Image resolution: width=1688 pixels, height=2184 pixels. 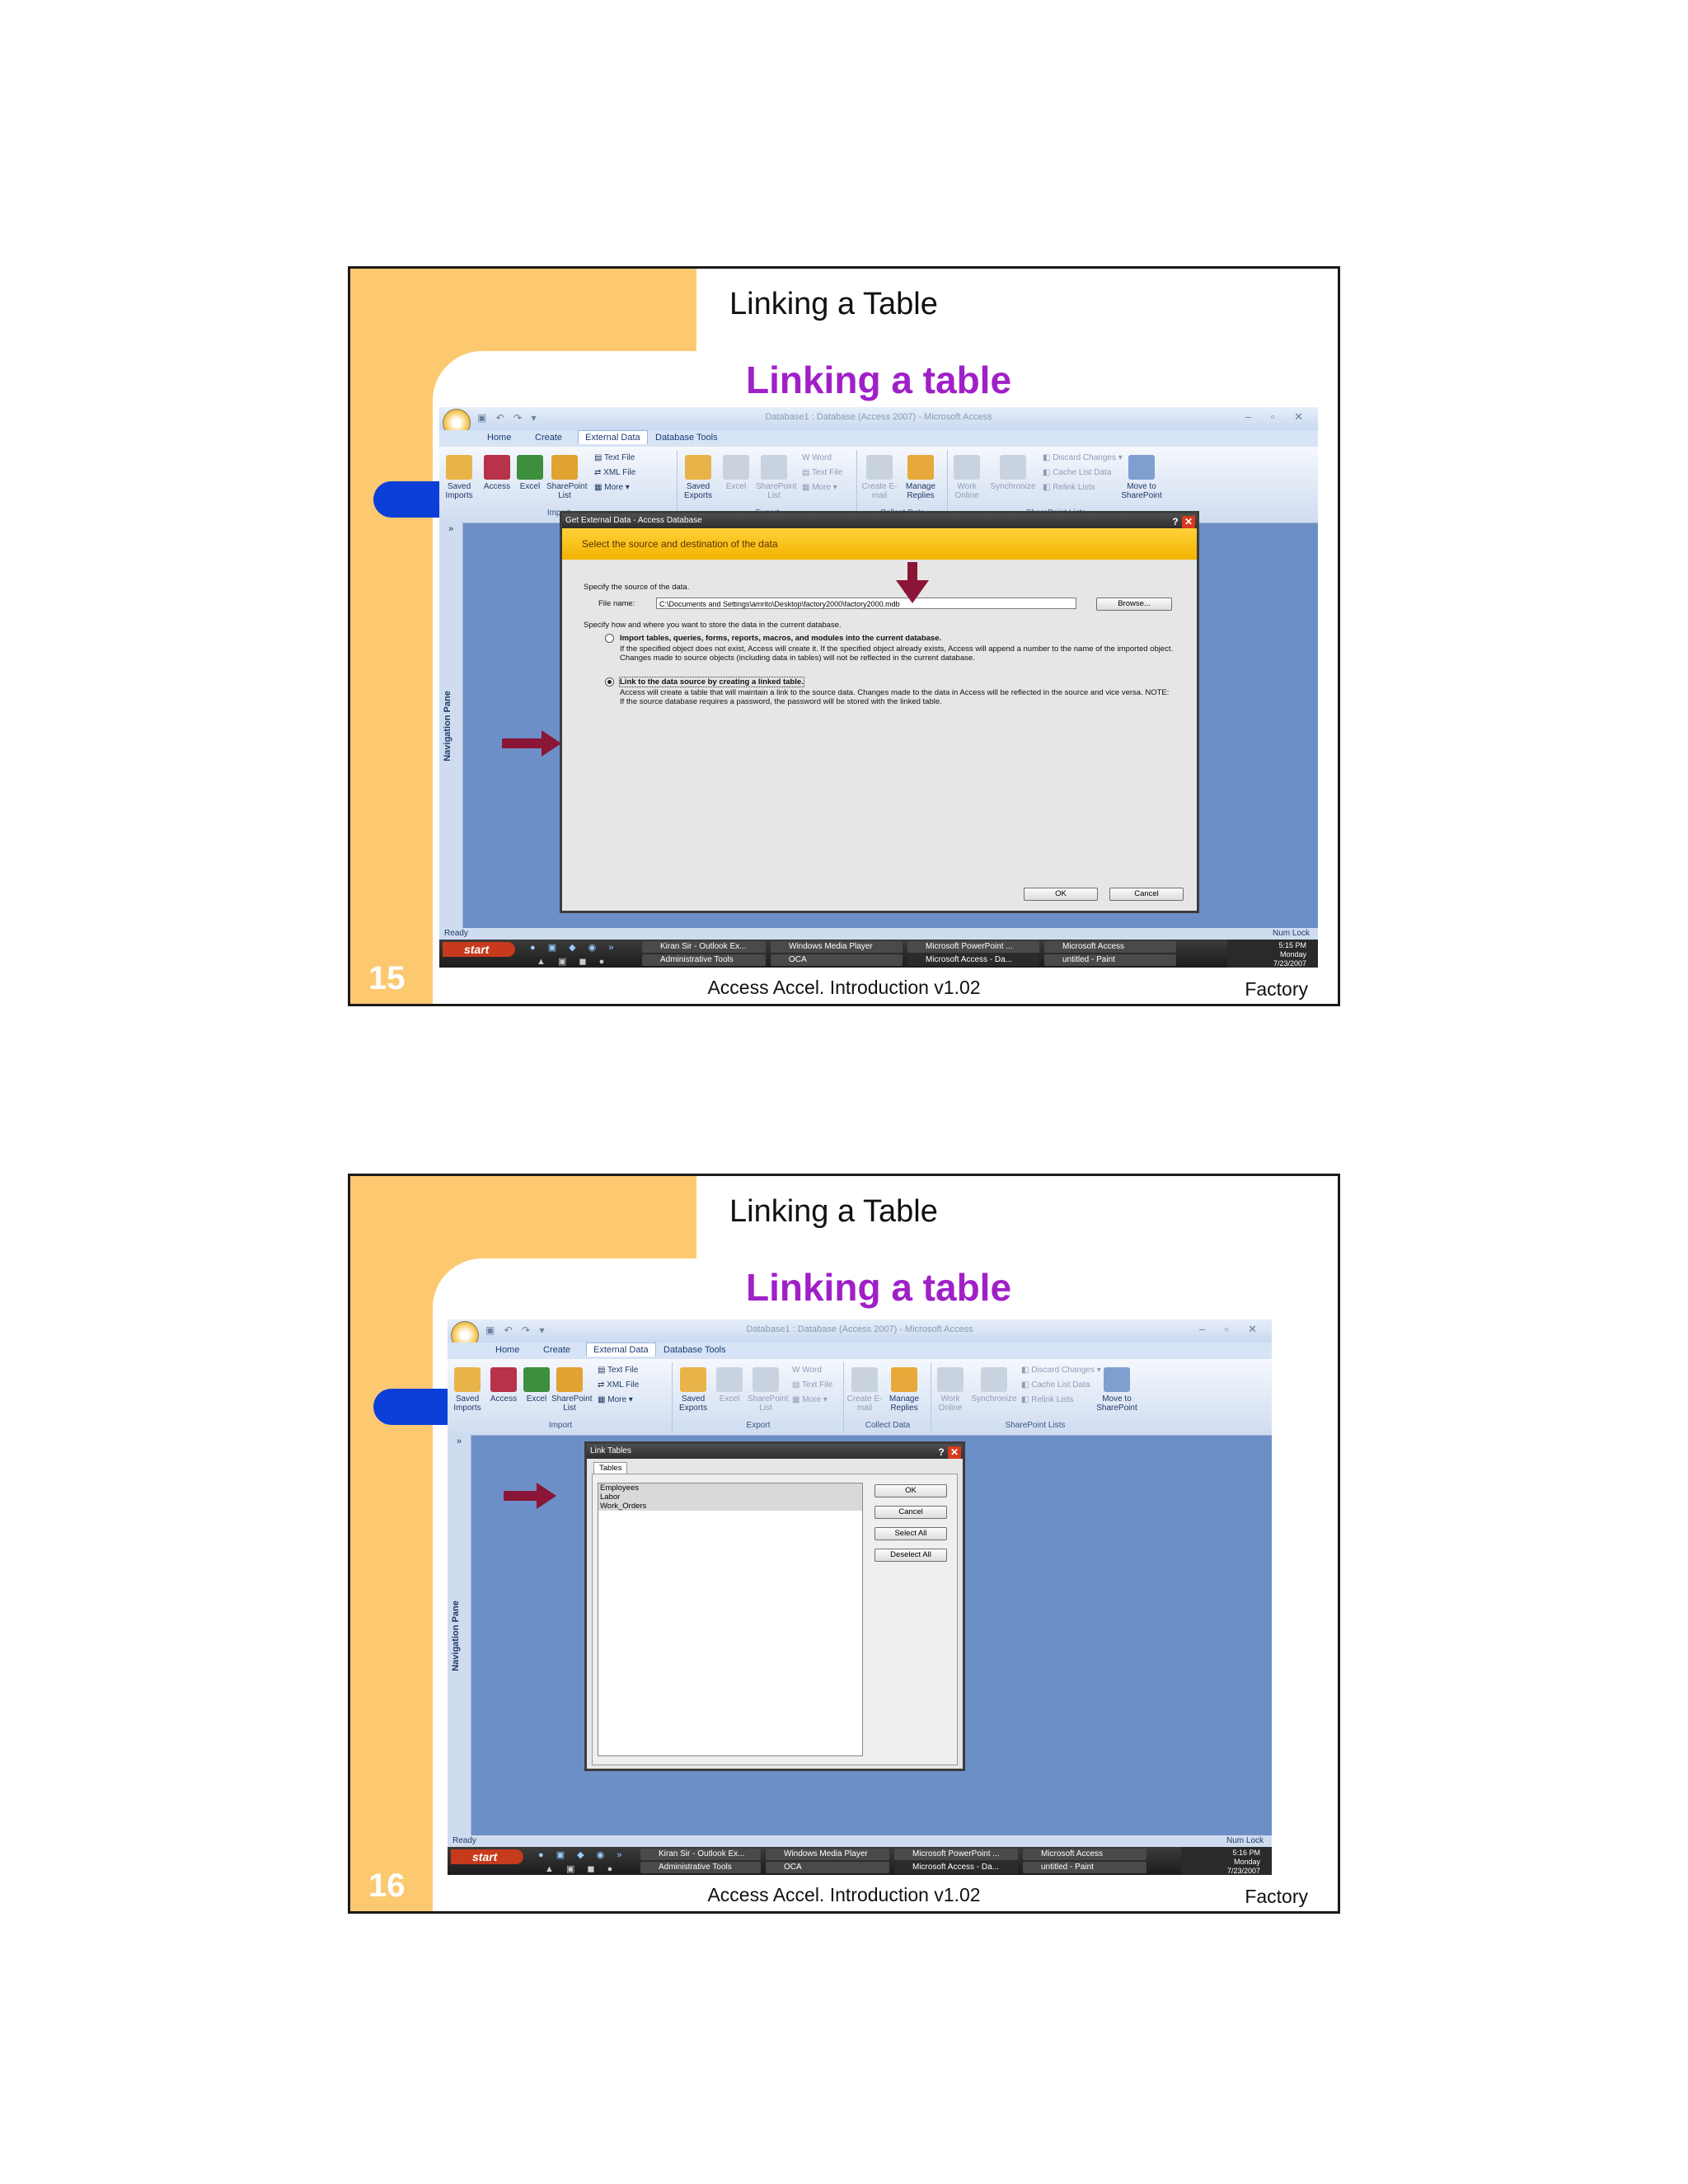 I want to click on list-item-work-orders: Work_Orders, so click(x=730, y=1506).